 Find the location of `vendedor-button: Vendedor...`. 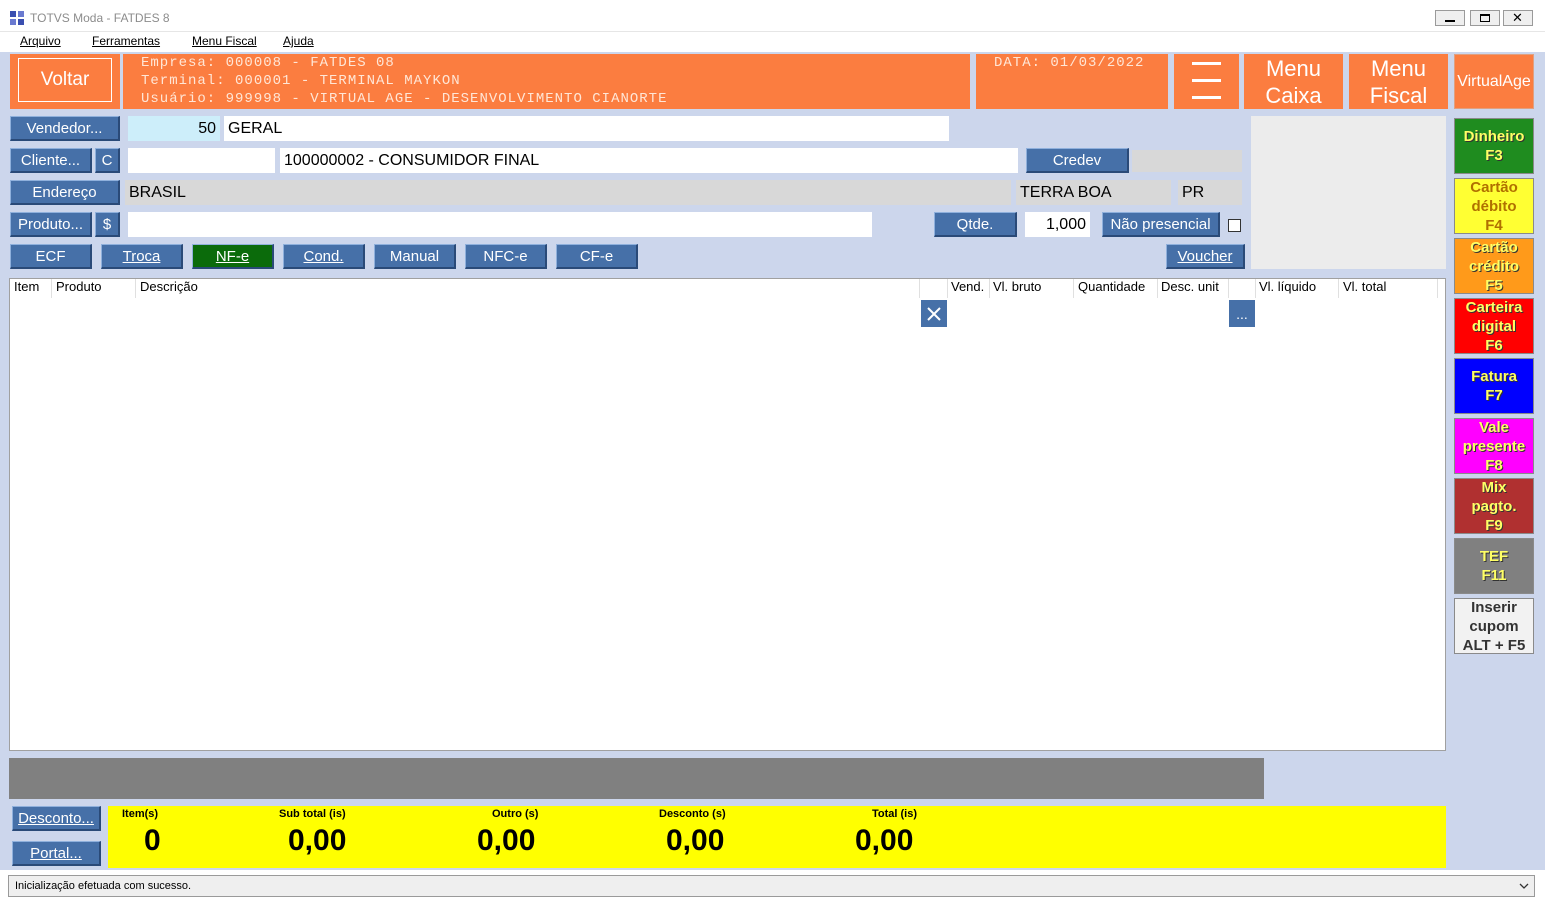

vendedor-button: Vendedor... is located at coordinates (65, 128).